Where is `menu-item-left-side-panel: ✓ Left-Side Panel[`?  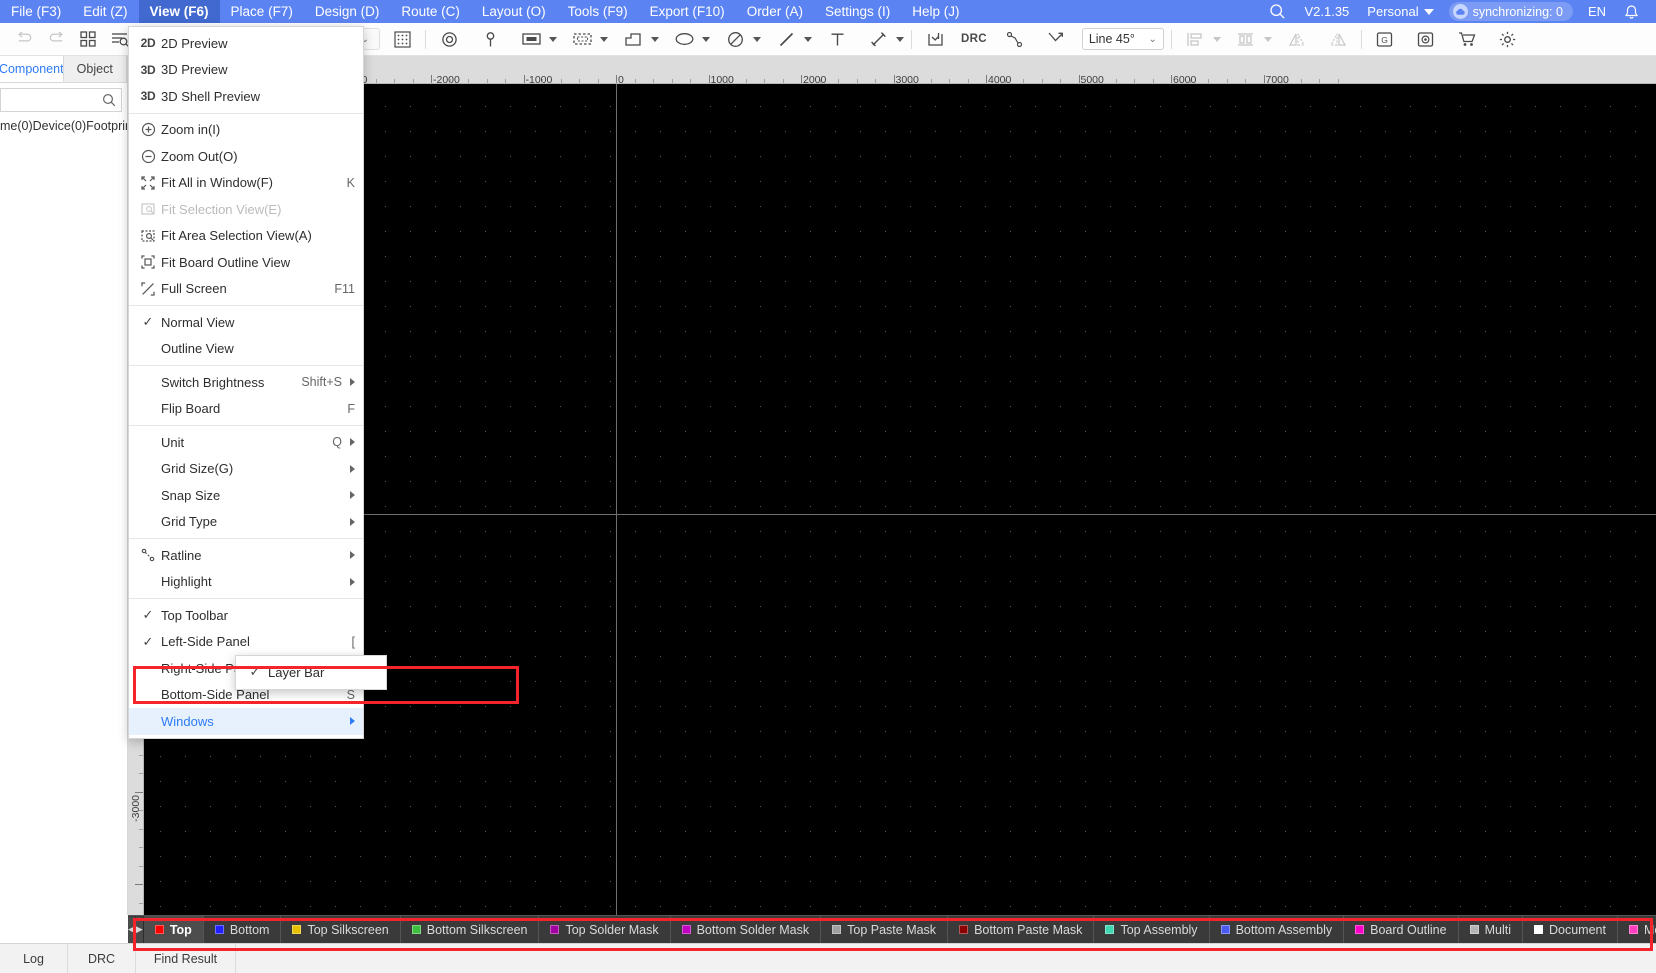
menu-item-left-side-panel: ✓ Left-Side Panel[ is located at coordinates (246, 642).